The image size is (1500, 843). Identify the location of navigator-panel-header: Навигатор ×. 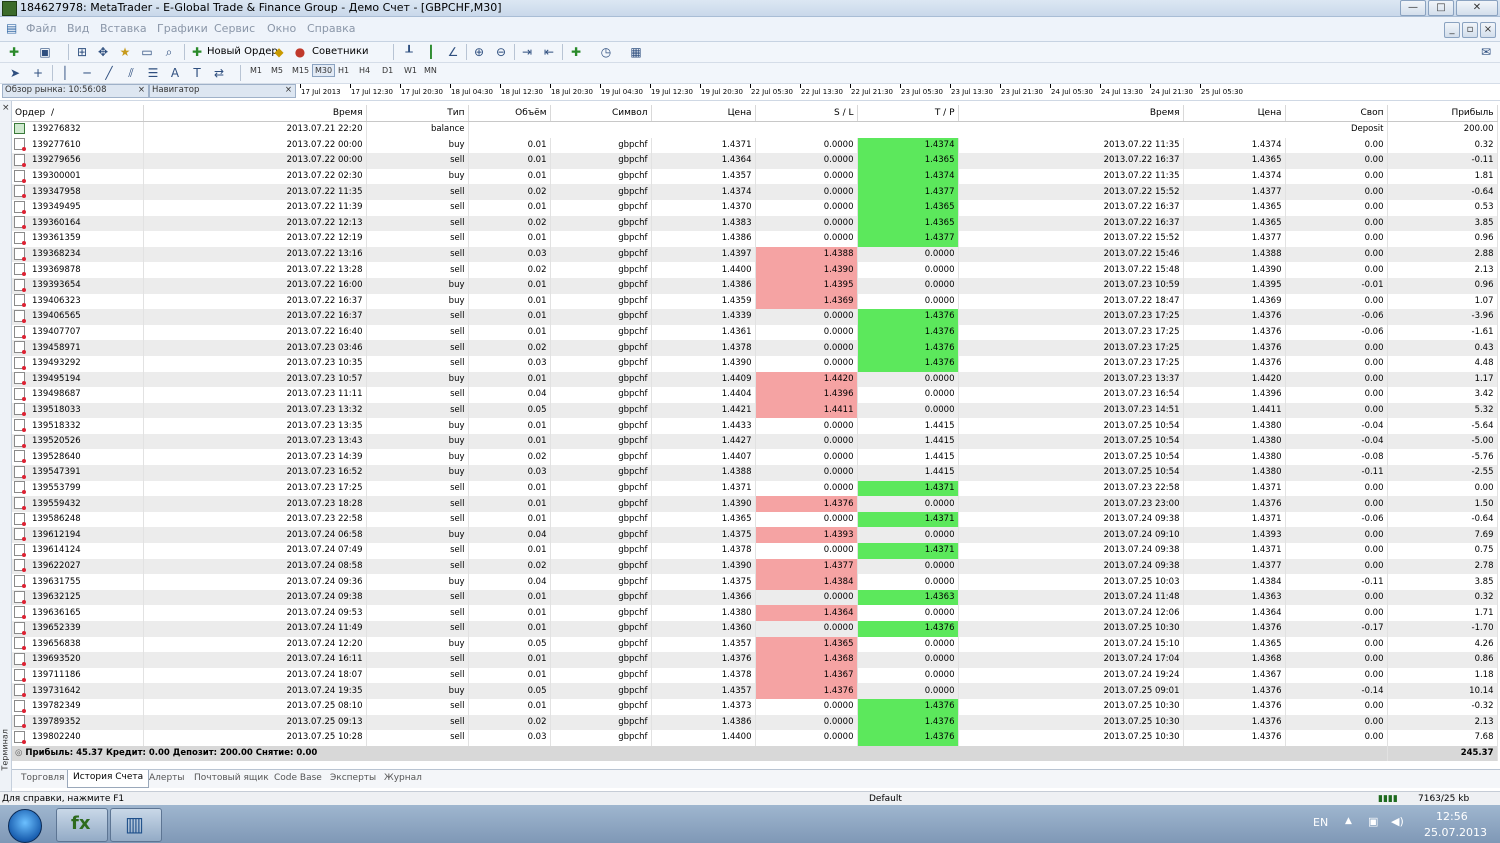
(222, 91).